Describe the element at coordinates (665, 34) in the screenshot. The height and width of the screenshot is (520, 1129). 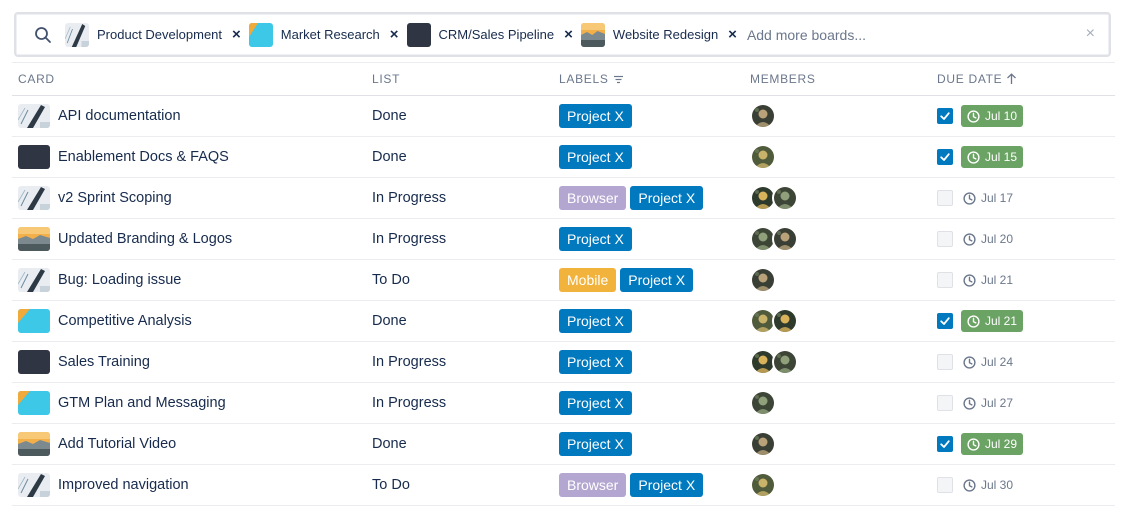
I see `board-chip-label: Website Redesign` at that location.